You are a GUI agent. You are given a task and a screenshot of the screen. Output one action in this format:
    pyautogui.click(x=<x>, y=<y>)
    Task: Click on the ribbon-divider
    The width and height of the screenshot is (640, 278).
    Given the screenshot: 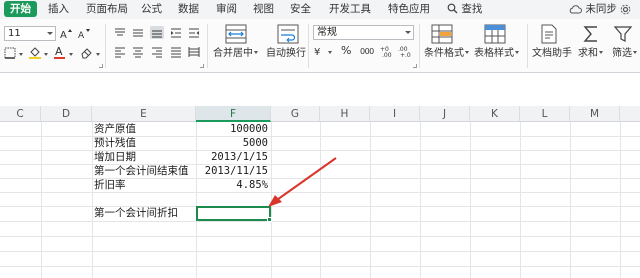 What is the action you would take?
    pyautogui.click(x=320, y=72)
    